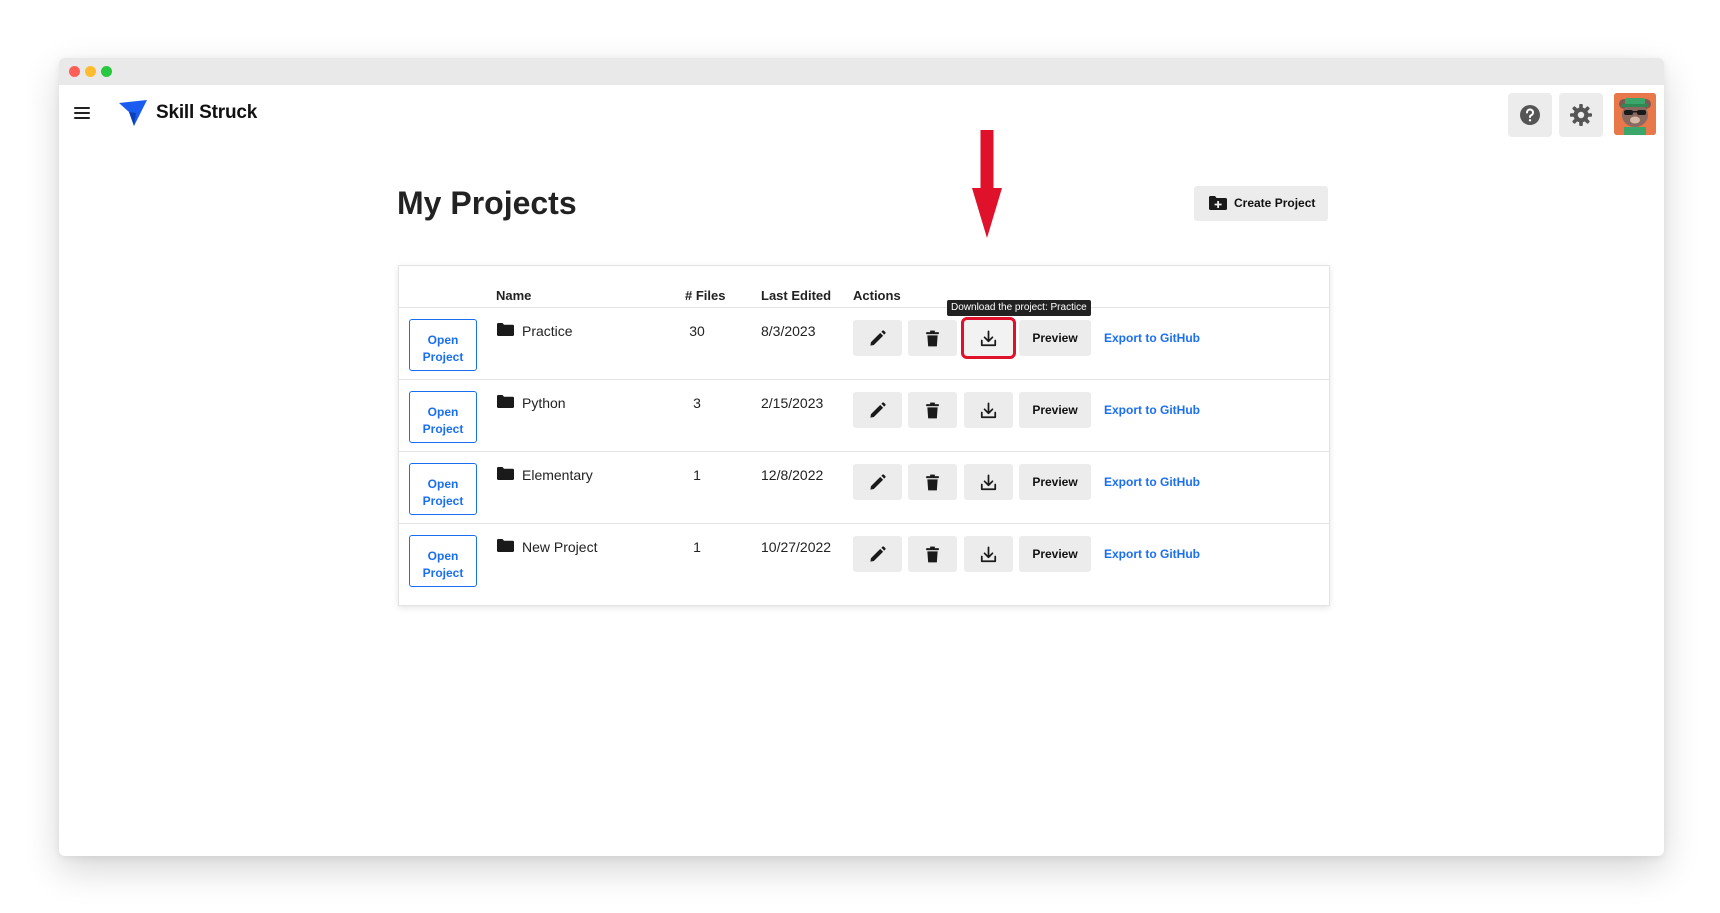  Describe the element at coordinates (1275, 203) in the screenshot. I see `create-project-label: Create Project` at that location.